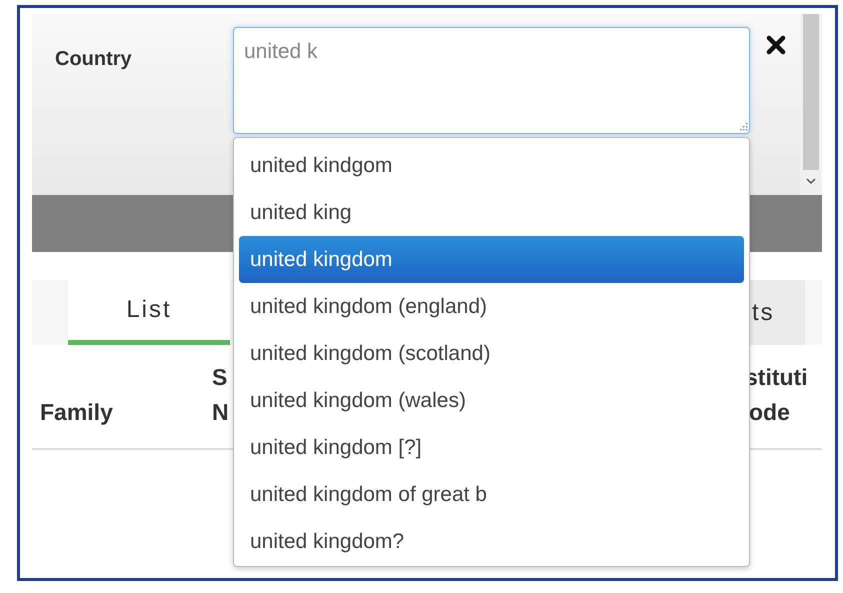 The height and width of the screenshot is (593, 843). I want to click on column-header: ode, so click(769, 412).